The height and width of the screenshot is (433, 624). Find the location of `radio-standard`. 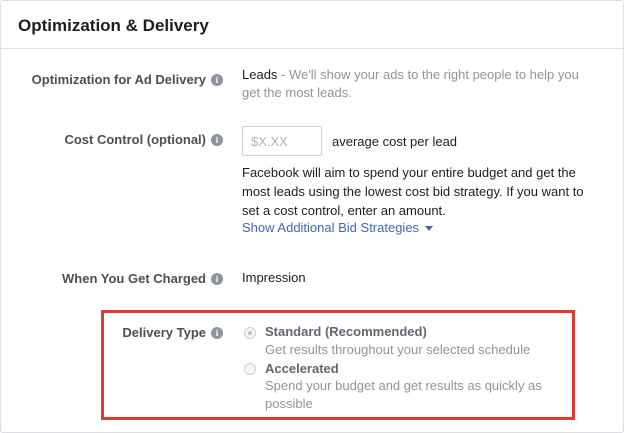

radio-standard is located at coordinates (250, 333).